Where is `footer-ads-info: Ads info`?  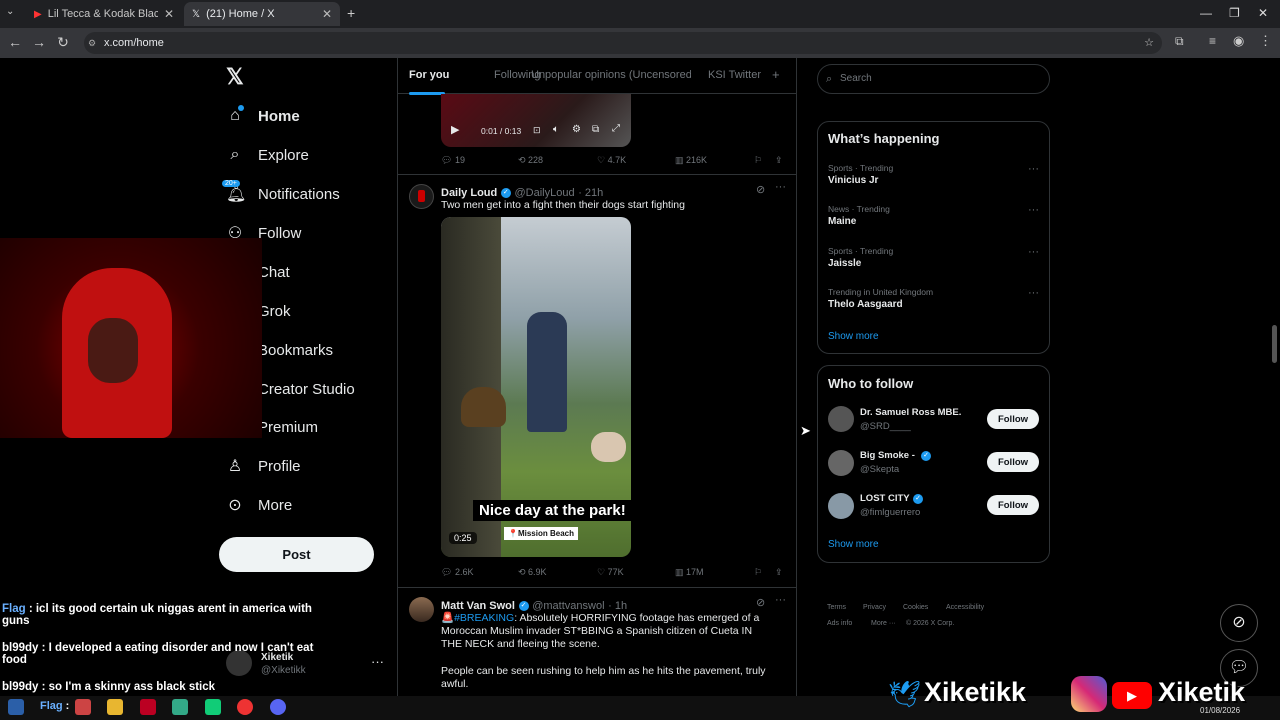
footer-ads-info: Ads info is located at coordinates (839, 623).